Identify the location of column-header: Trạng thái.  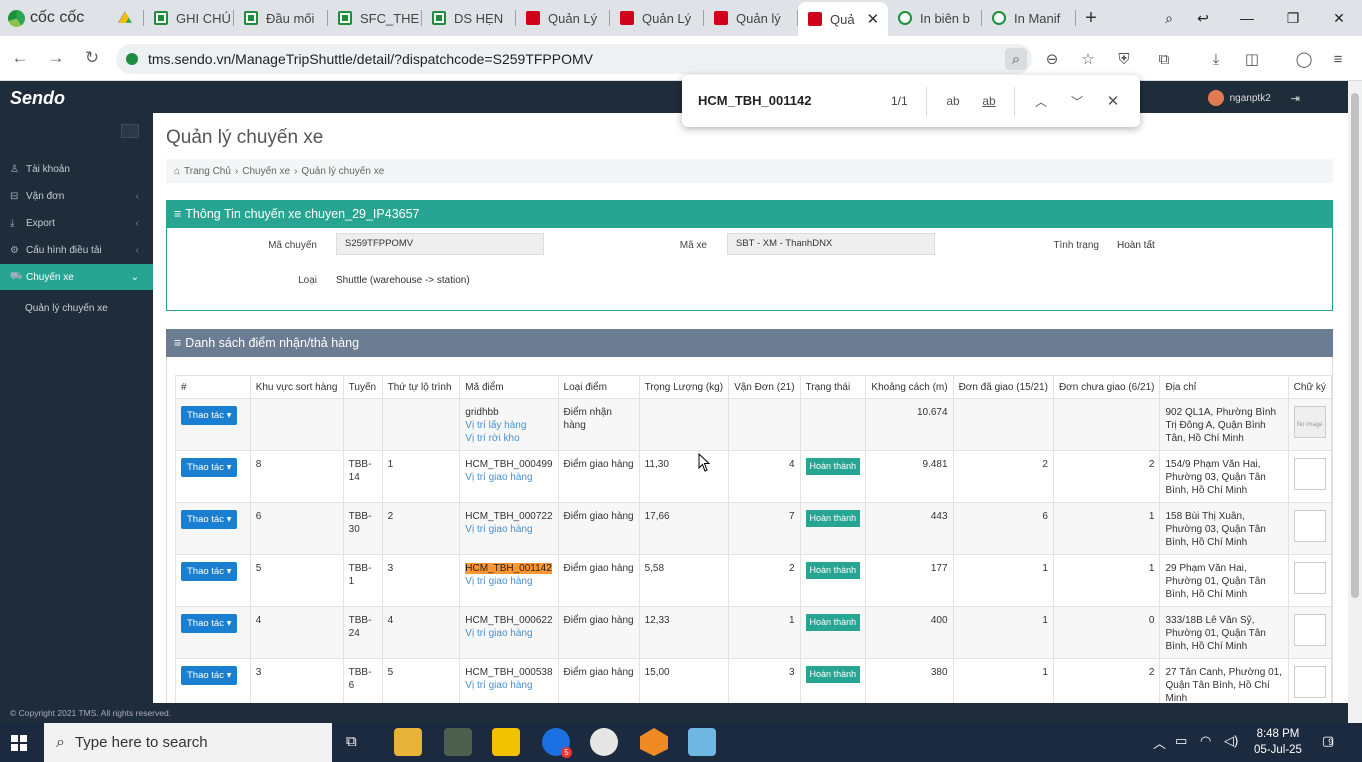
(833, 387).